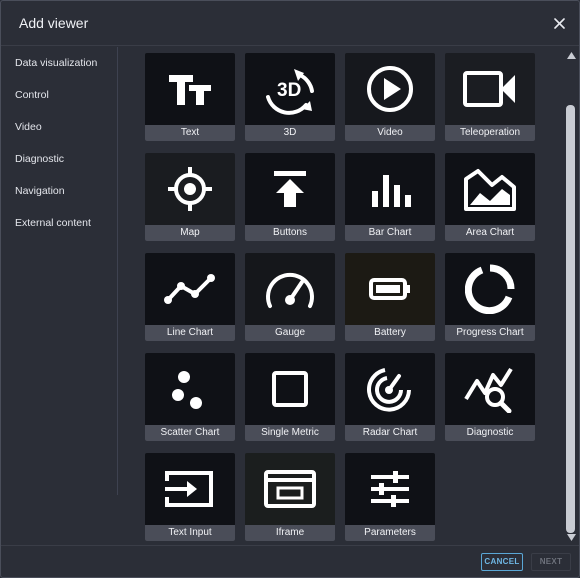 This screenshot has width=580, height=578. What do you see at coordinates (570, 319) in the screenshot?
I see `scroll-thumb` at bounding box center [570, 319].